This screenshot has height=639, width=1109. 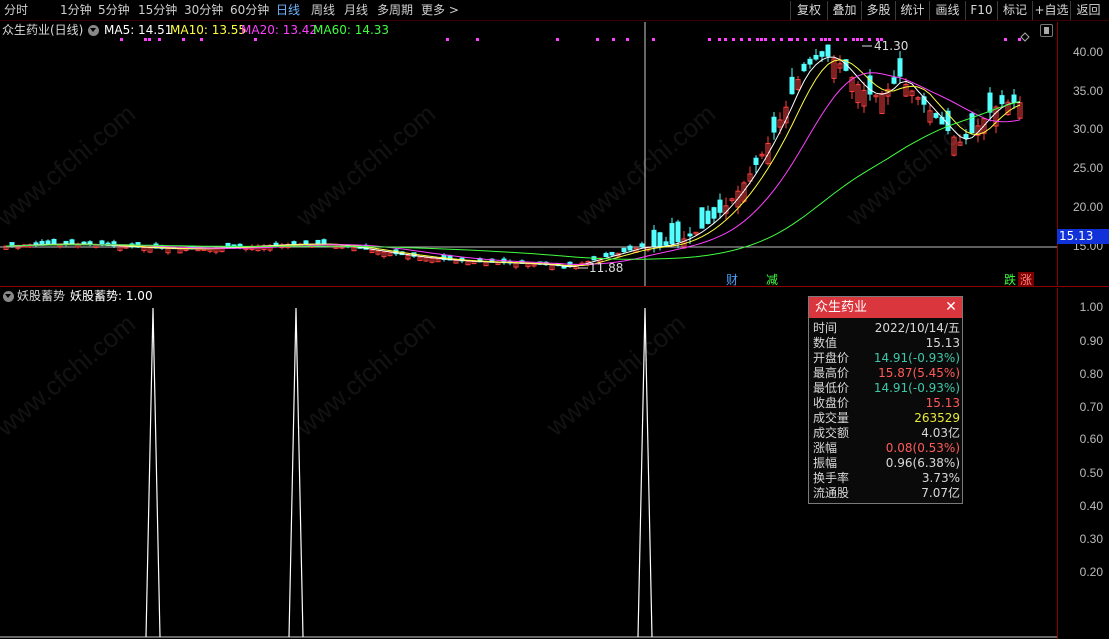 What do you see at coordinates (981, 10) in the screenshot?
I see `f10-button: F10` at bounding box center [981, 10].